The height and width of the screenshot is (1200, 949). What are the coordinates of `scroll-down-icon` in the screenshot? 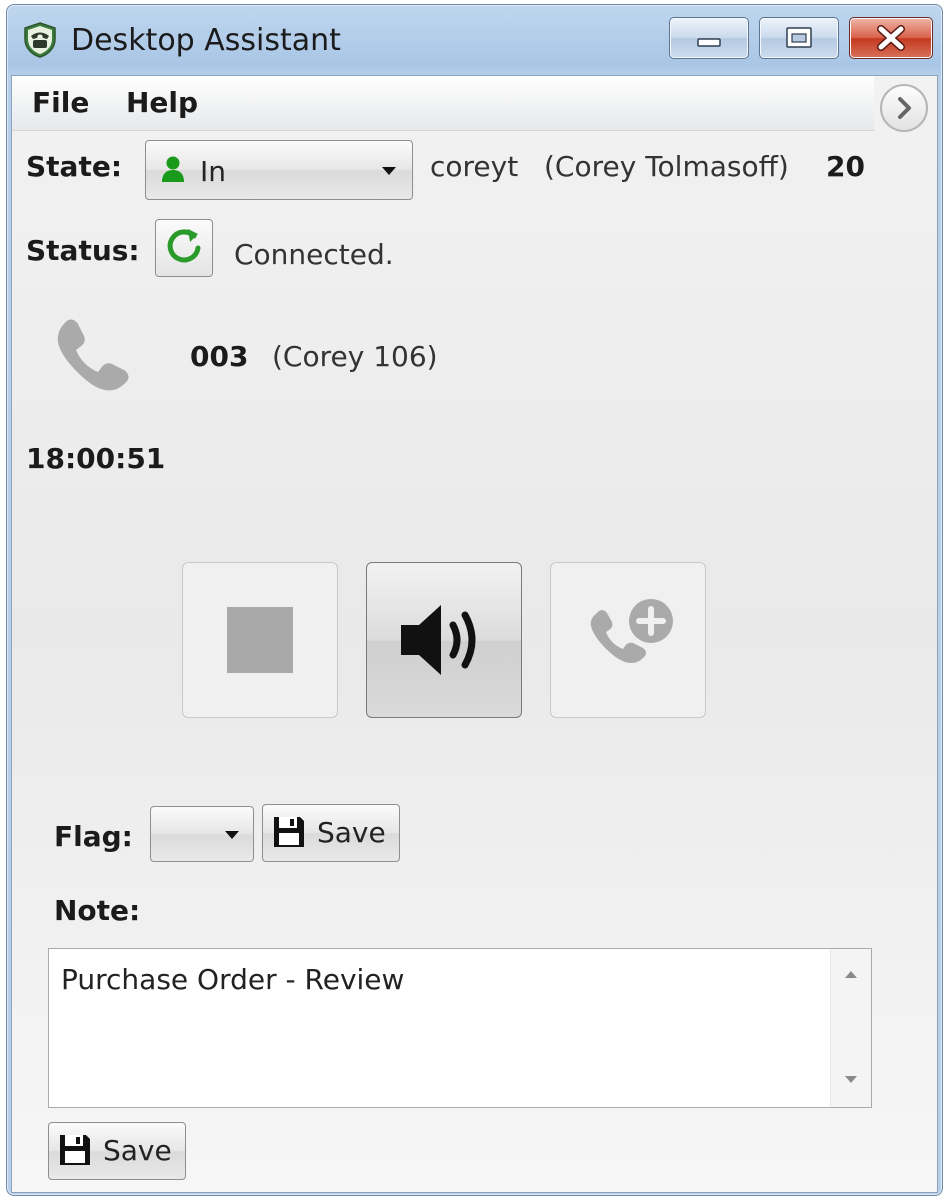 It's located at (851, 1080).